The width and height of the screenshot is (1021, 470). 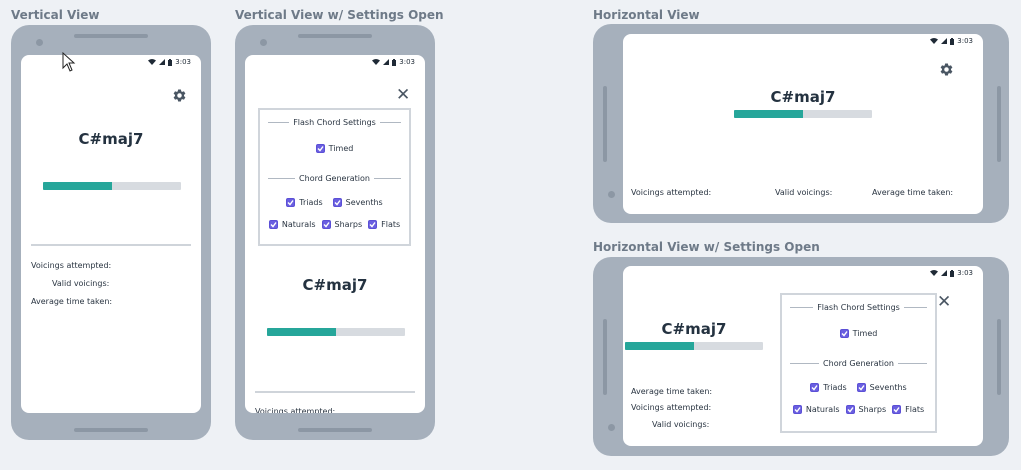 What do you see at coordinates (55, 15) in the screenshot?
I see `vertical-view-label: Vertical View` at bounding box center [55, 15].